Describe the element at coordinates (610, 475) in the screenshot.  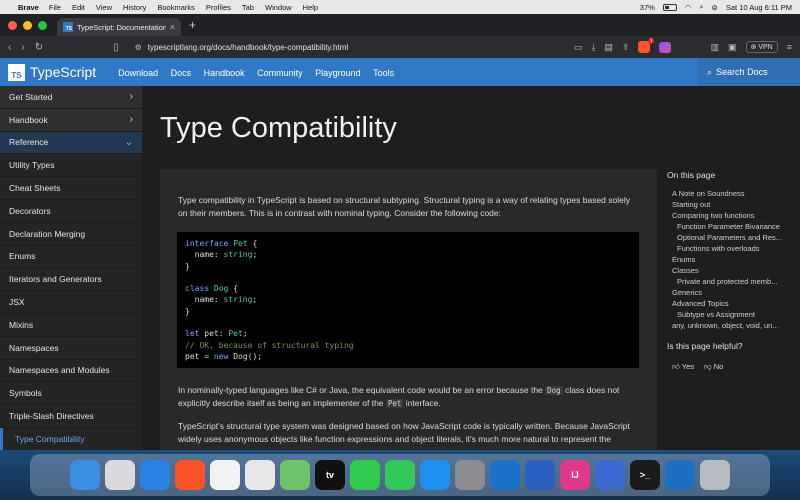
I see `teams-icon` at that location.